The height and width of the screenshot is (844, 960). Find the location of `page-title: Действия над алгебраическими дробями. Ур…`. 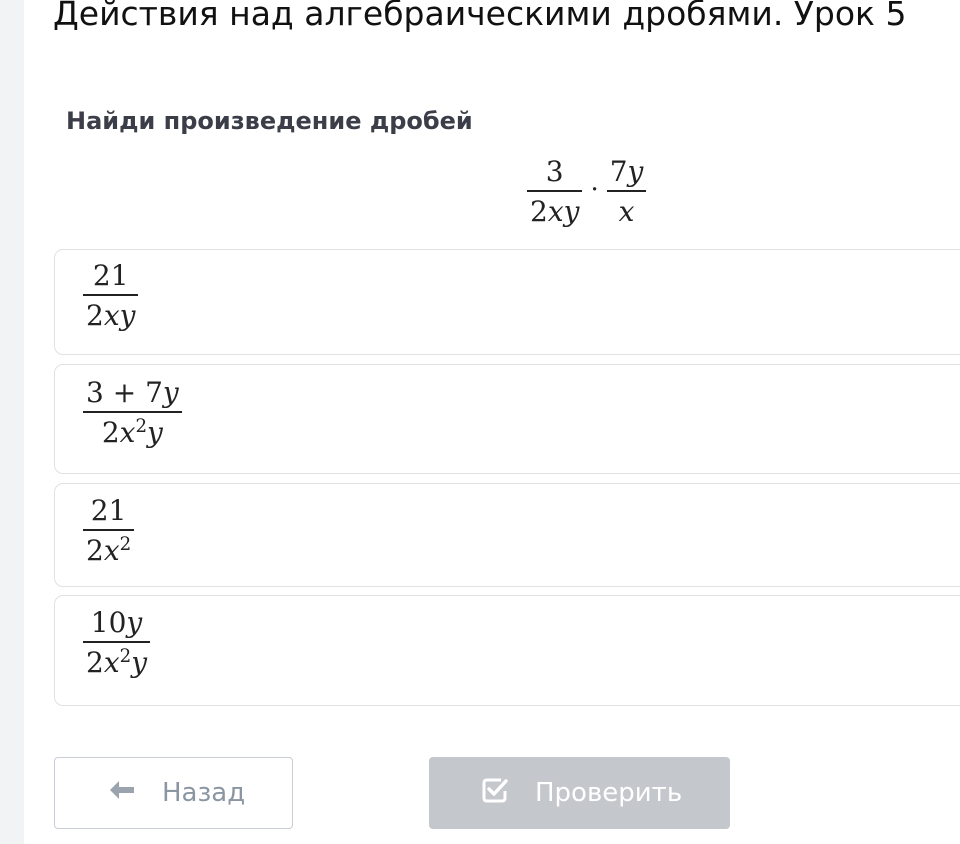

page-title: Действия над алгебраическими дробями. Ур… is located at coordinates (480, 16).